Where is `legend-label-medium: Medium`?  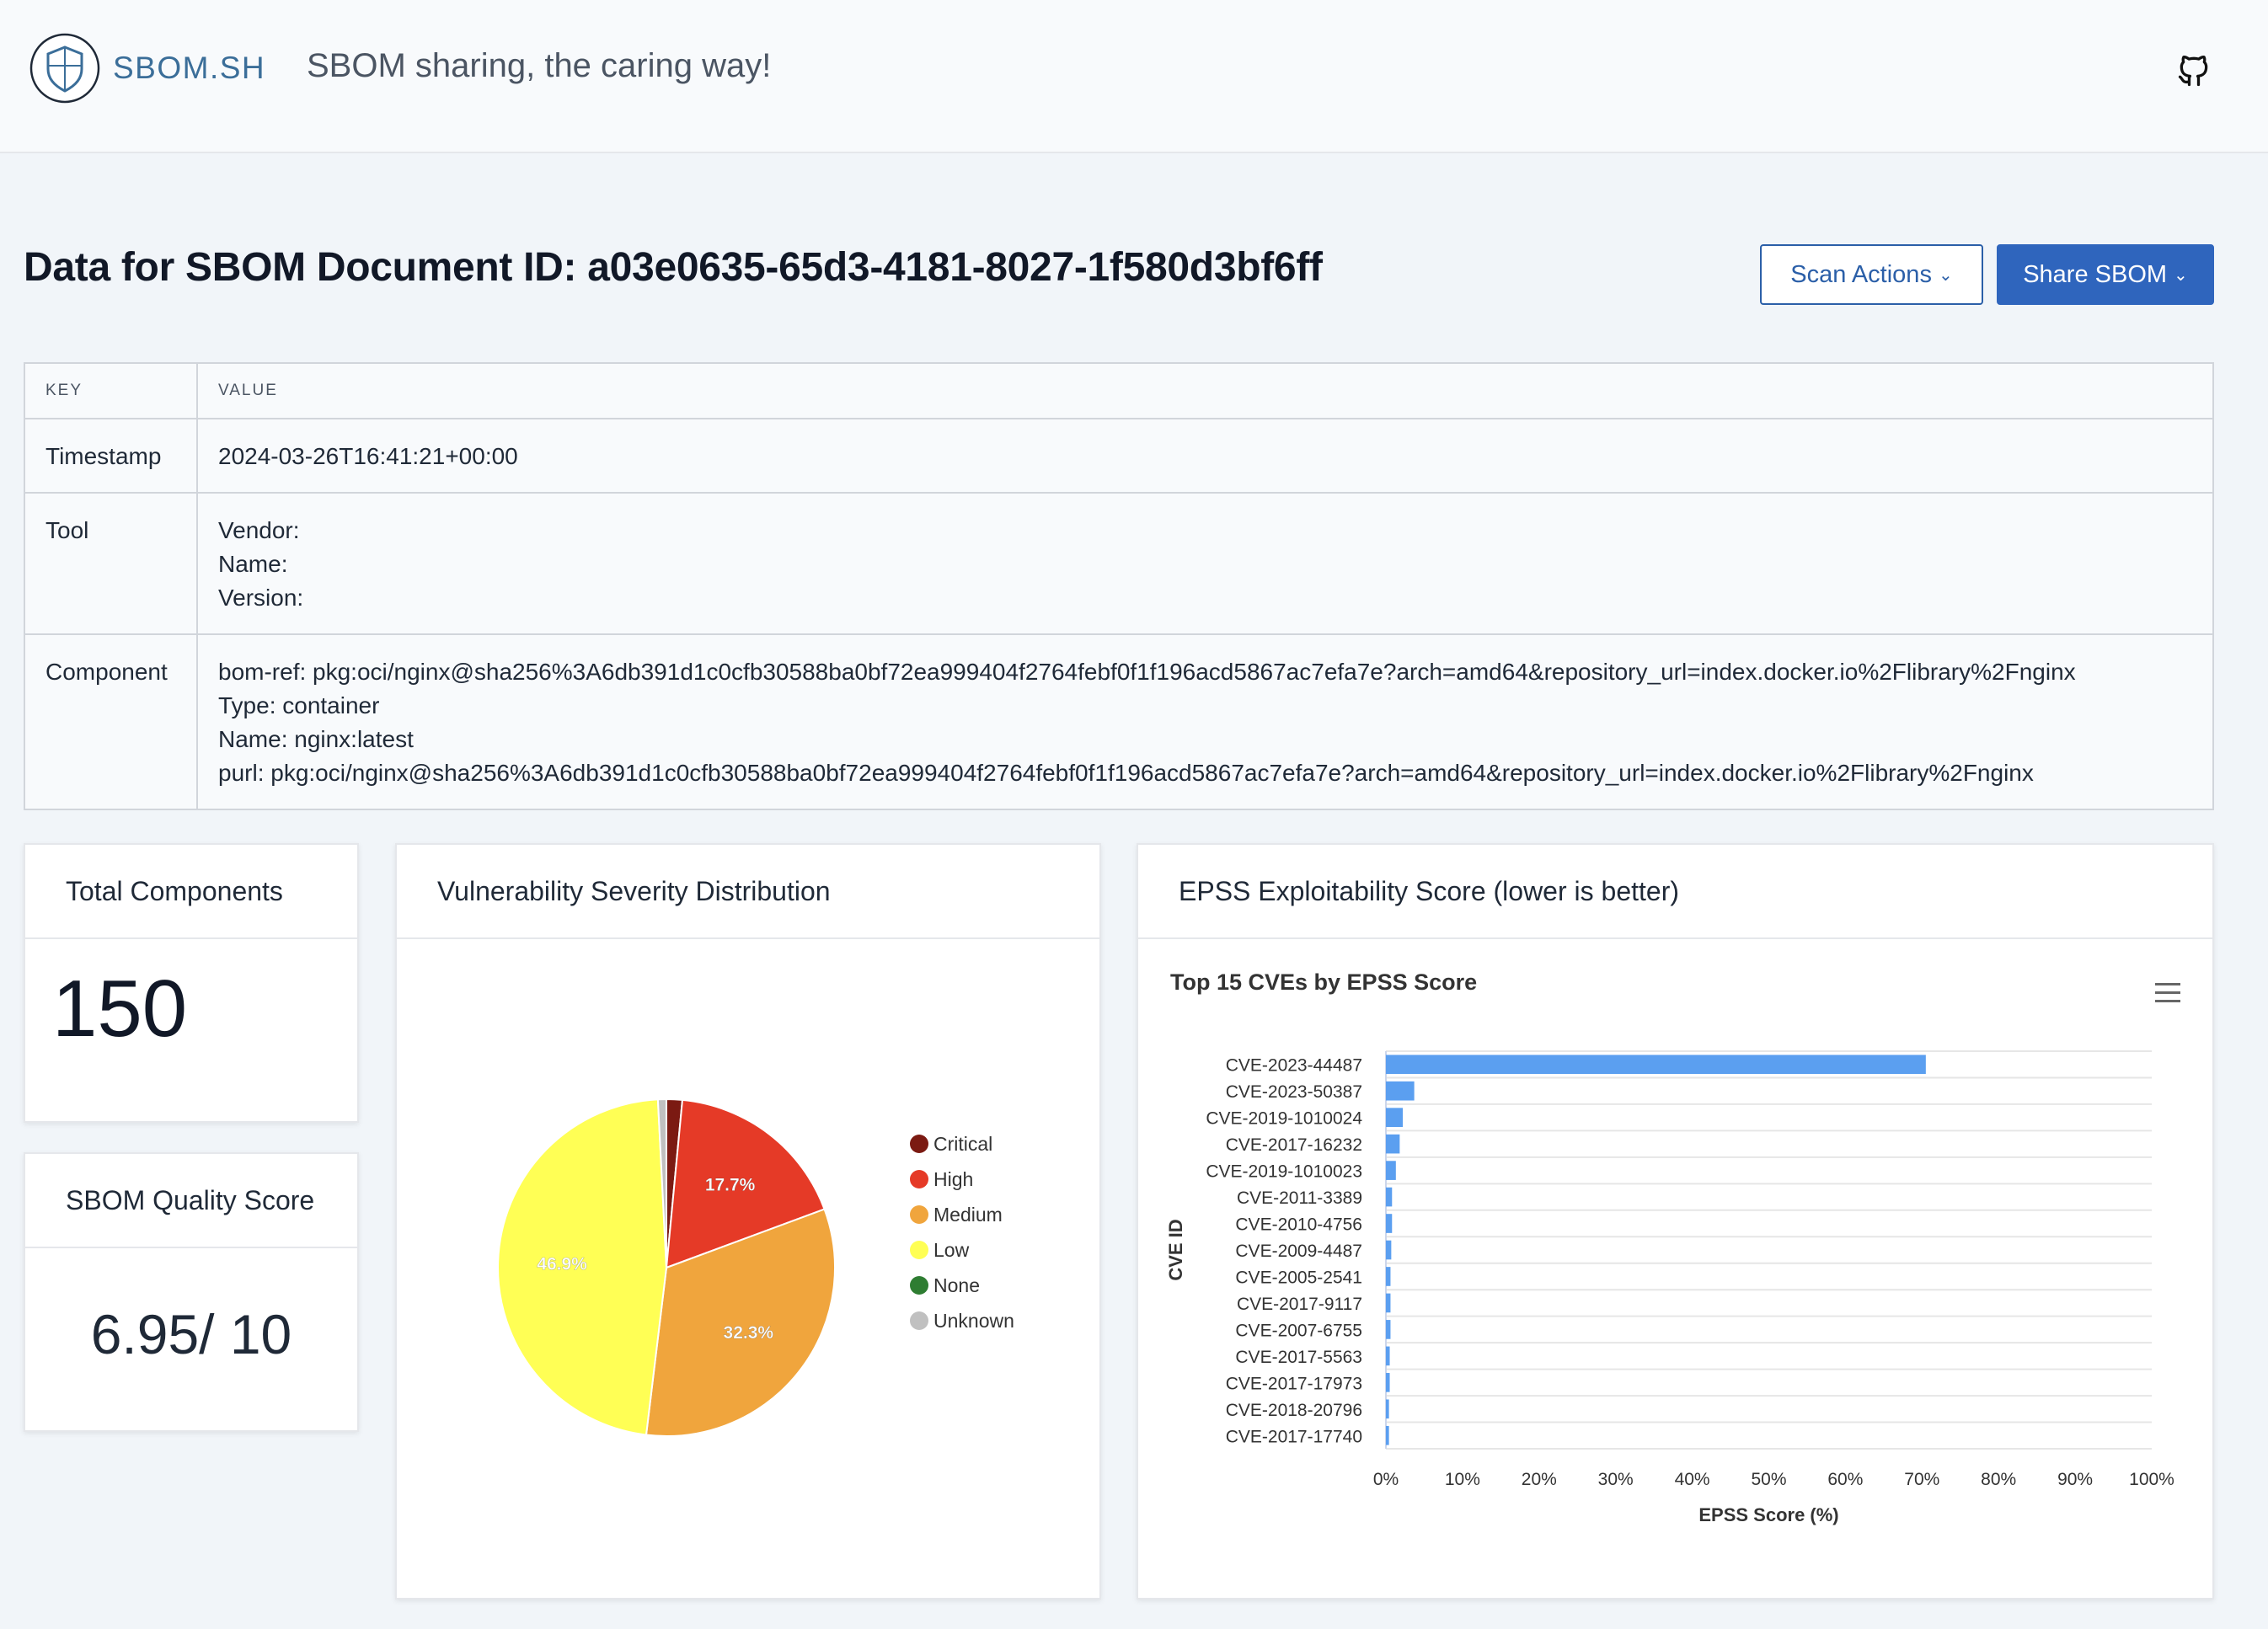
legend-label-medium: Medium is located at coordinates (968, 1215).